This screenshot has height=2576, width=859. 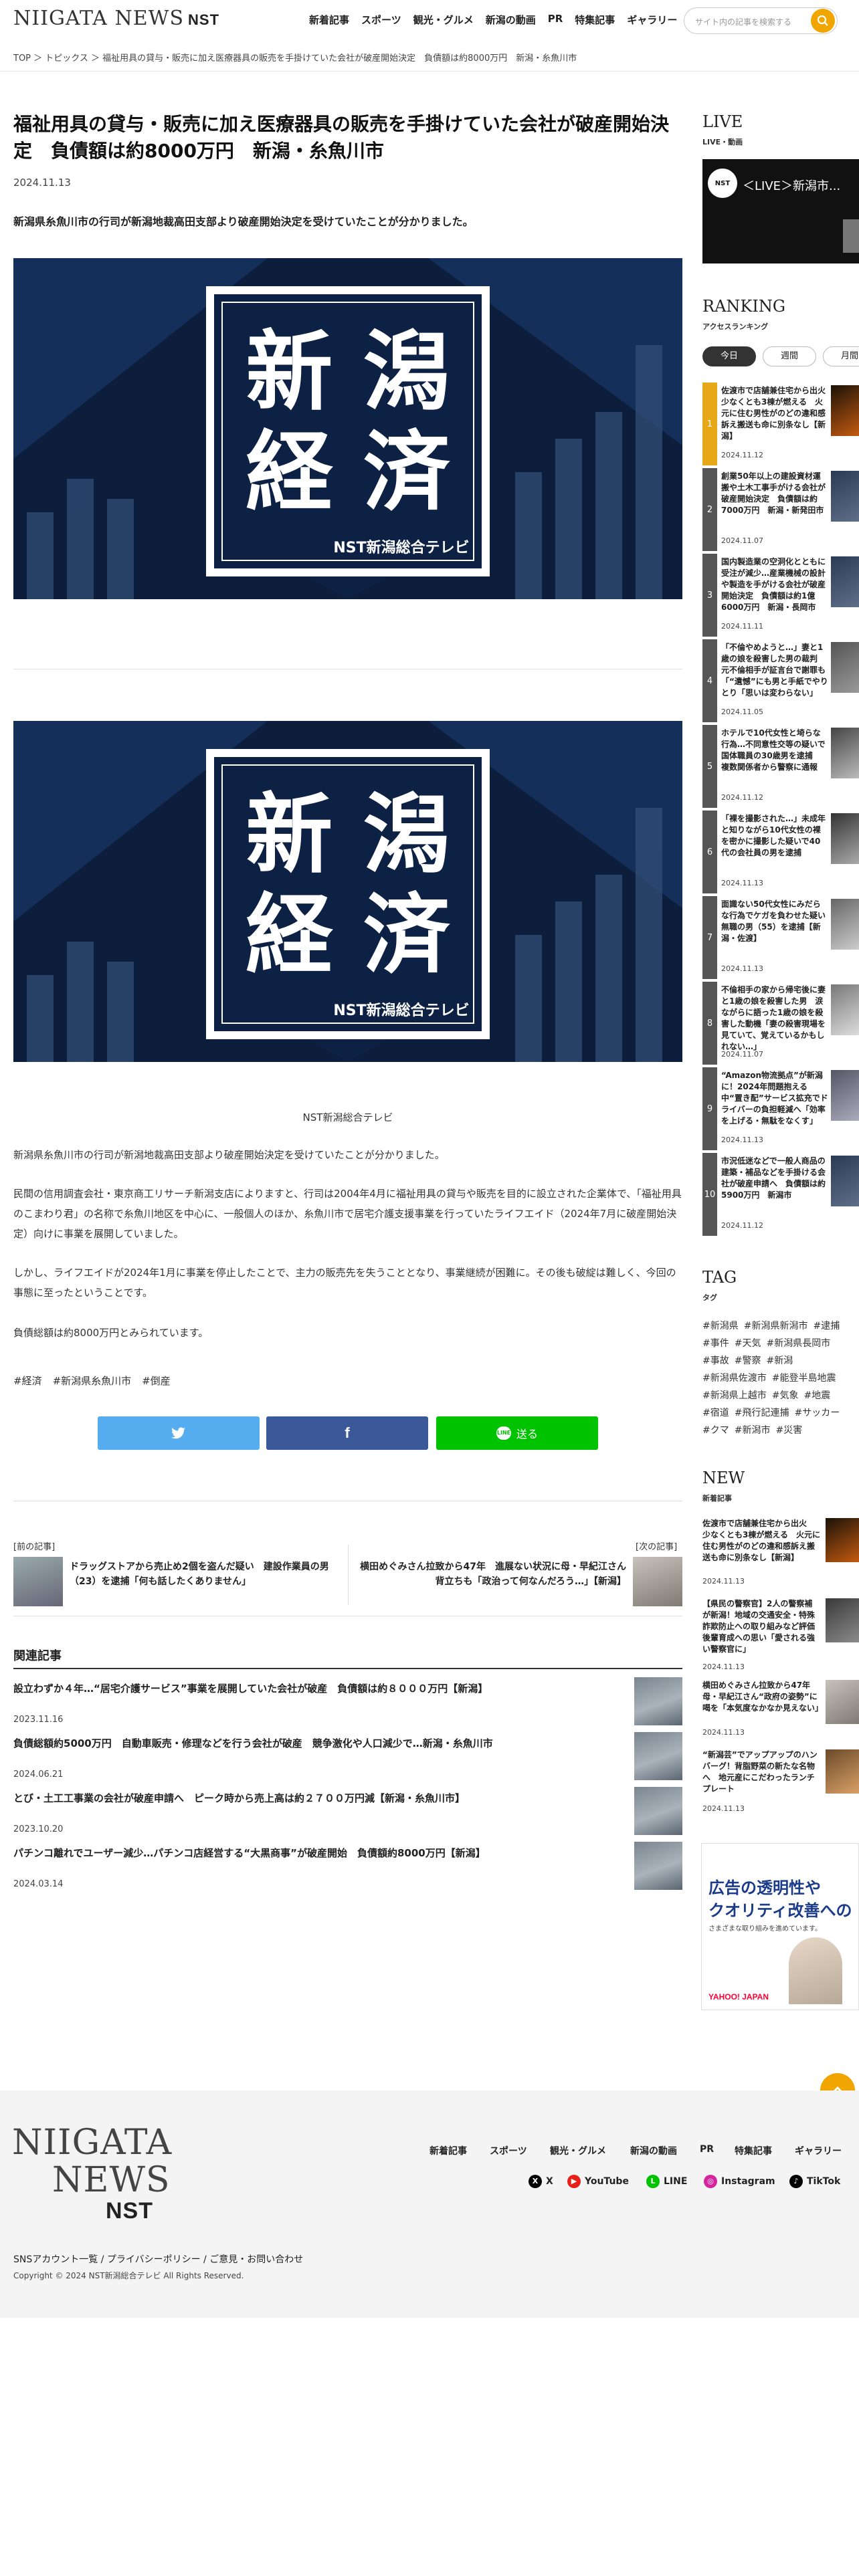 What do you see at coordinates (762, 1413) in the screenshot?
I see `tag-link: #飛行記連捕` at bounding box center [762, 1413].